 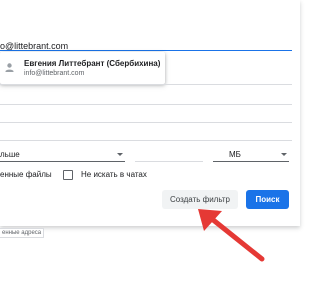 I want to click on size-operator-select: льше, so click(x=62, y=154).